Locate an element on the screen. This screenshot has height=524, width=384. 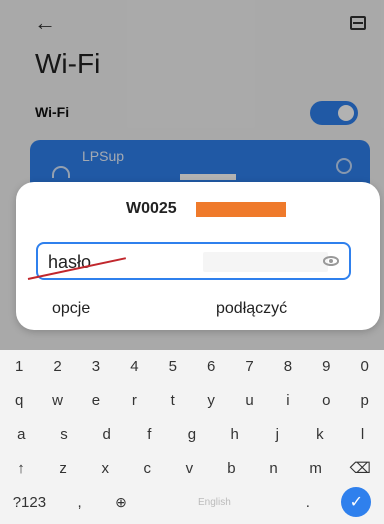
space-key: English is located at coordinates (214, 502).